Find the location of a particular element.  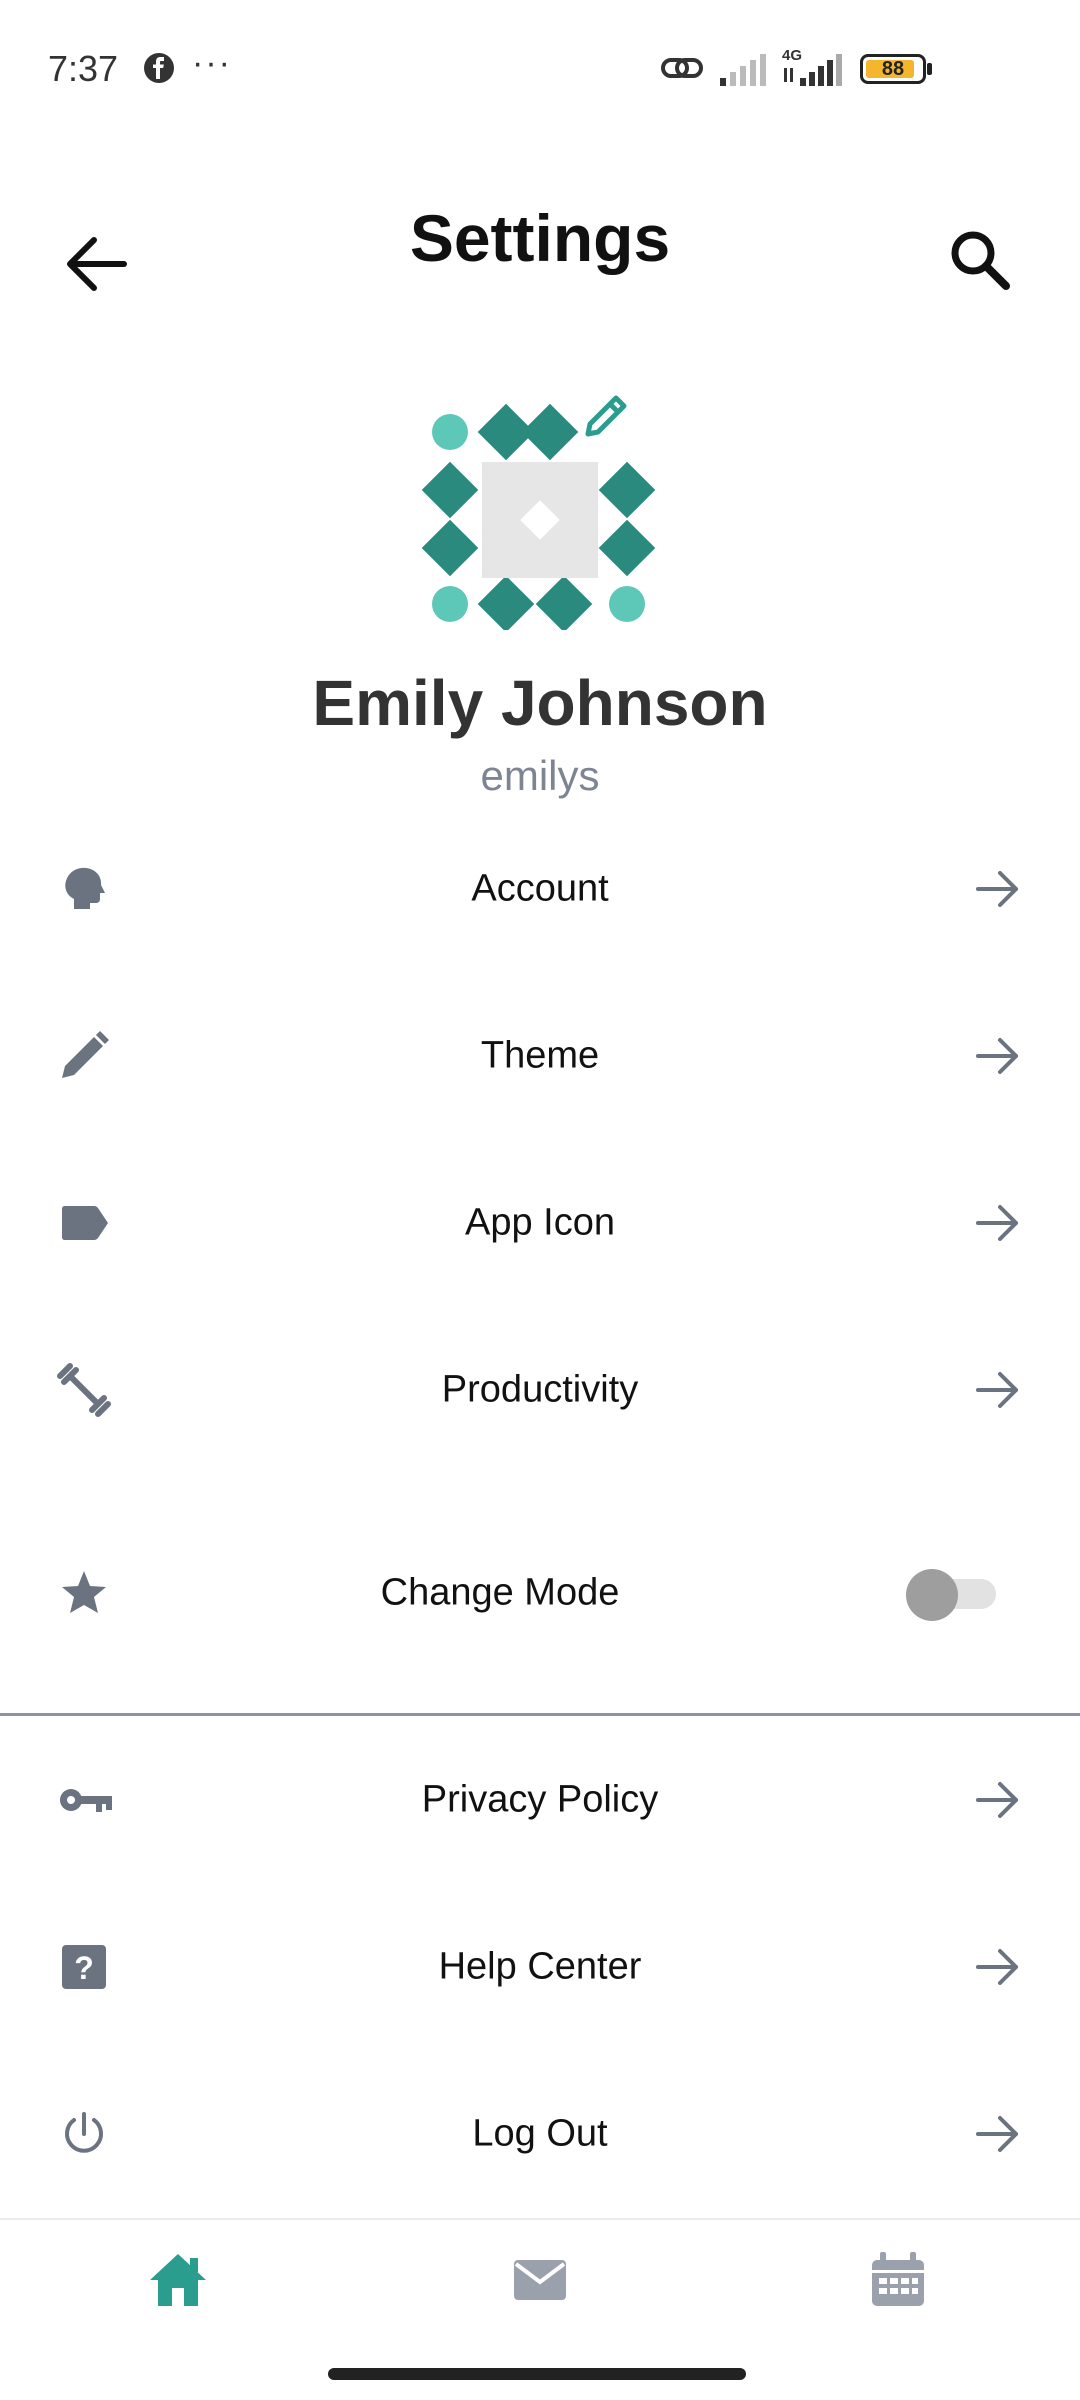

battery-level: 88 is located at coordinates (893, 69).